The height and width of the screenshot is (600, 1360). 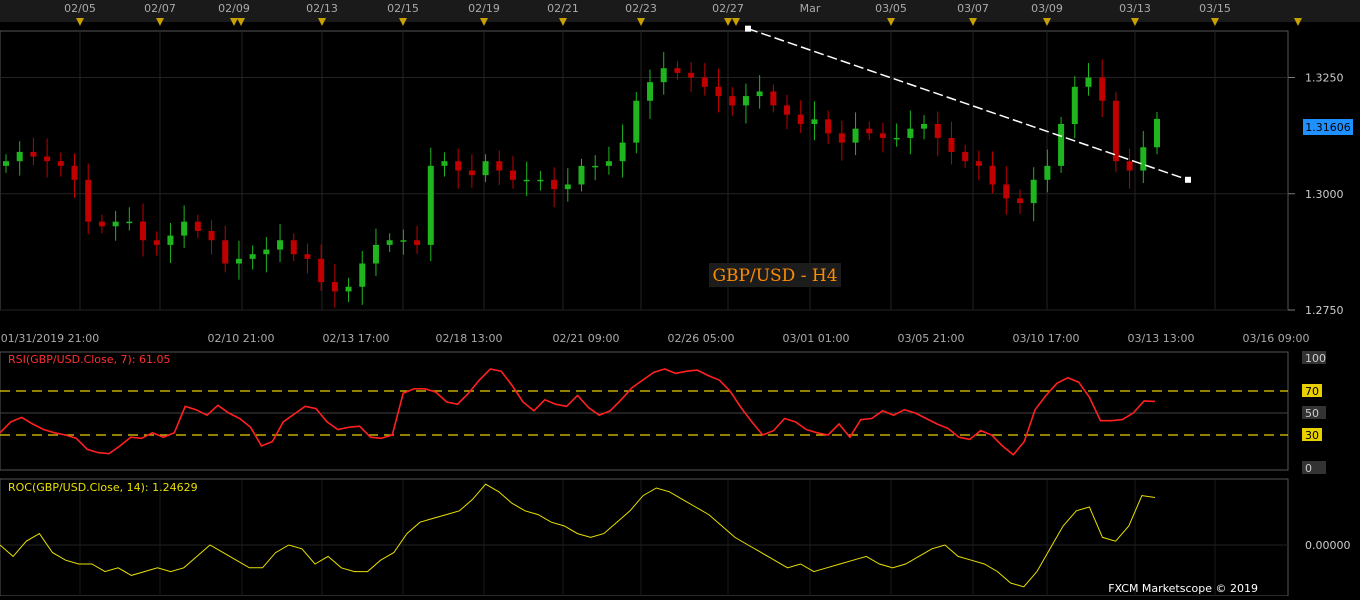 I want to click on roc-zero-label: 0.00000, so click(x=1328, y=545).